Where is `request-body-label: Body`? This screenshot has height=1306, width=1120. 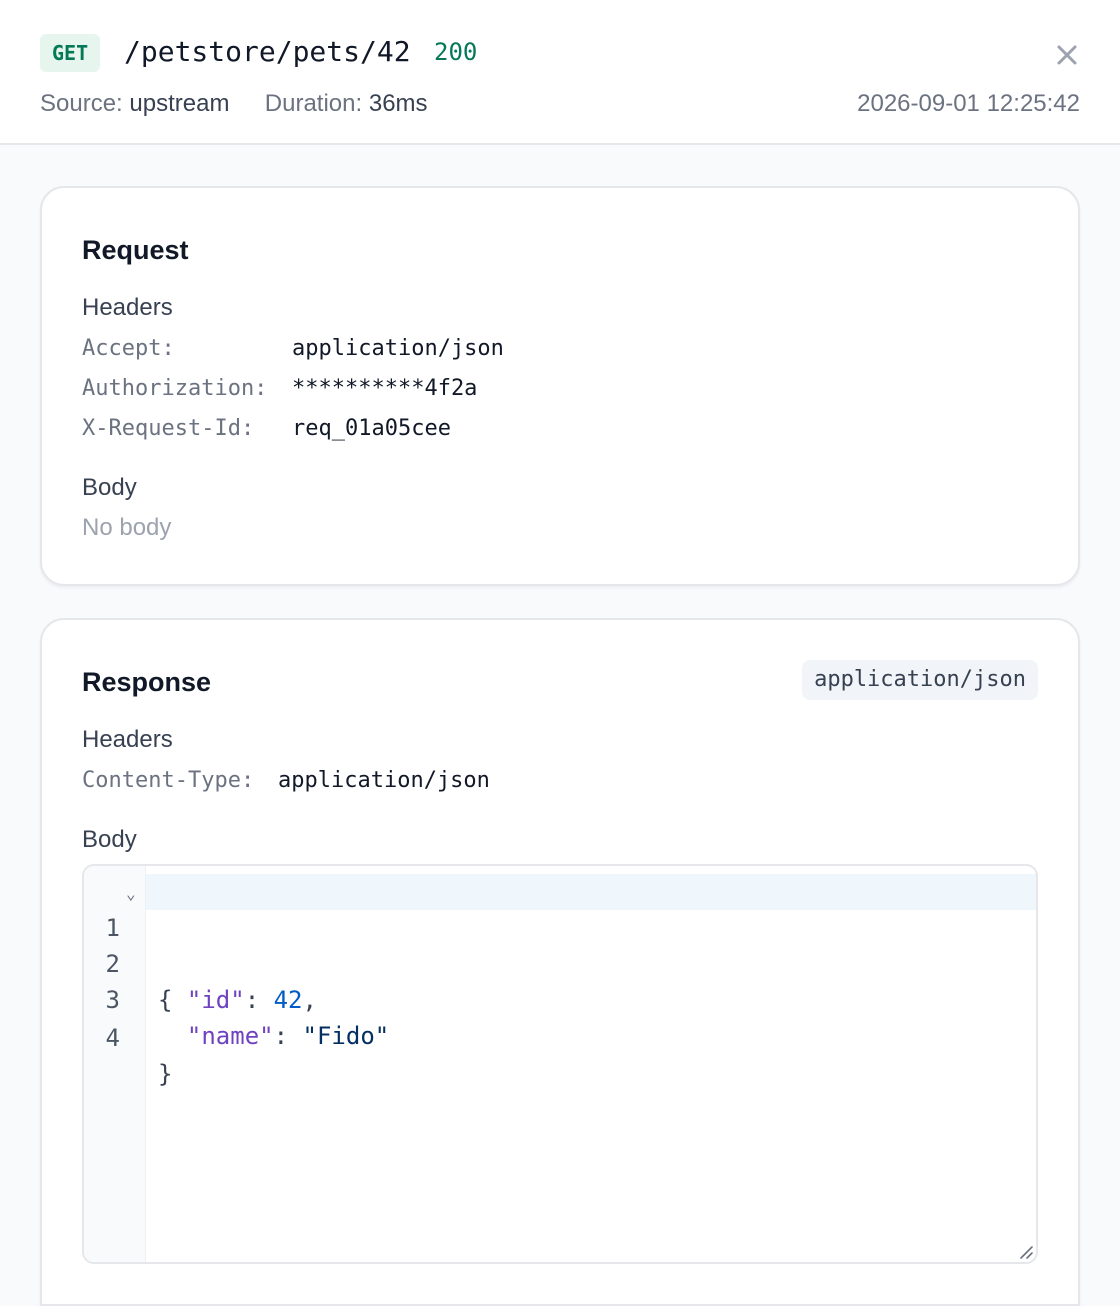 request-body-label: Body is located at coordinates (109, 487).